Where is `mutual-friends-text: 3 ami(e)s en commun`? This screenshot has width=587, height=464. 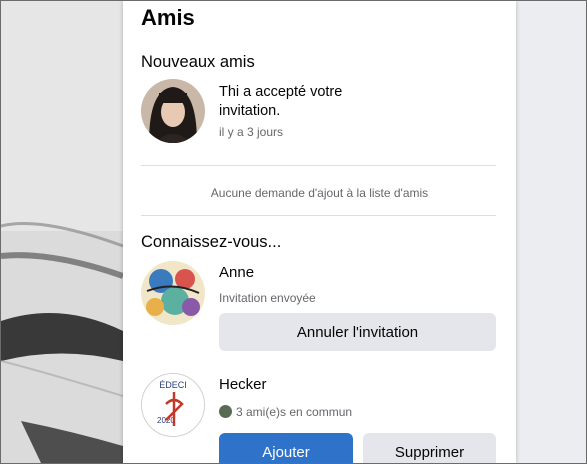
mutual-friends-text: 3 ami(e)s en commun is located at coordinates (294, 412).